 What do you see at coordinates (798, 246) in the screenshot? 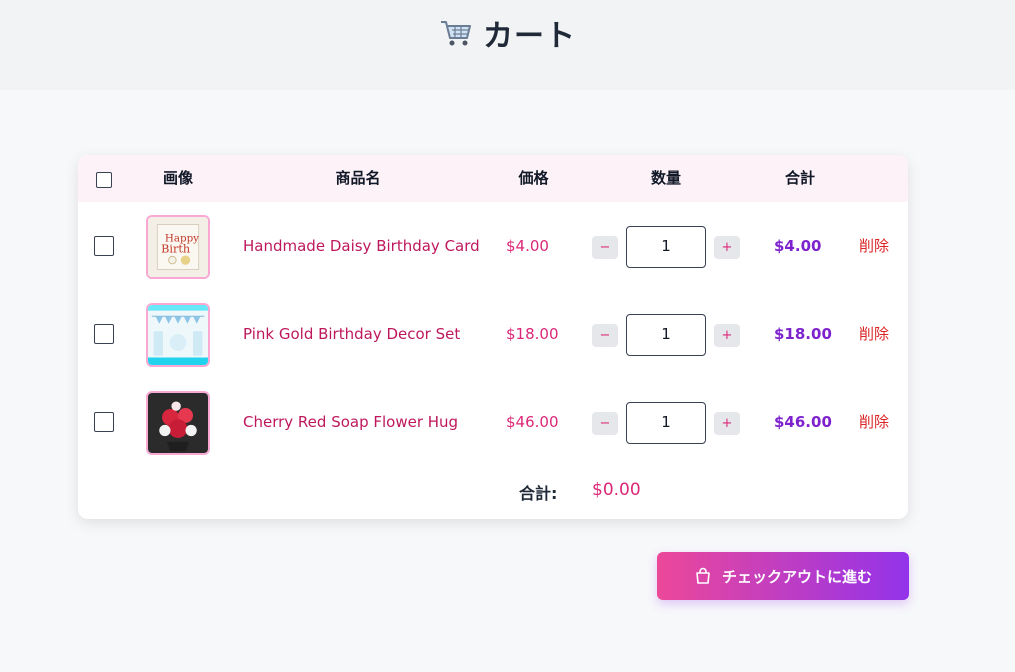
I see `item-subtotal: $4.00` at bounding box center [798, 246].